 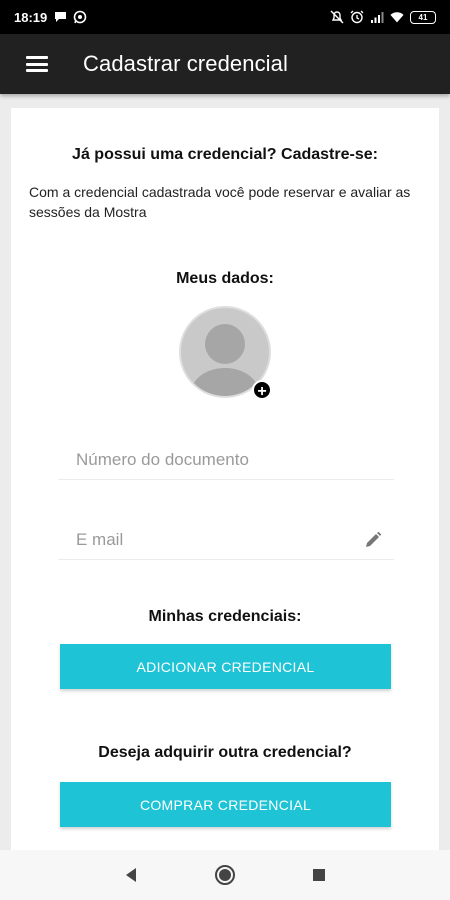 I want to click on status-time: 18:19, so click(x=31, y=17).